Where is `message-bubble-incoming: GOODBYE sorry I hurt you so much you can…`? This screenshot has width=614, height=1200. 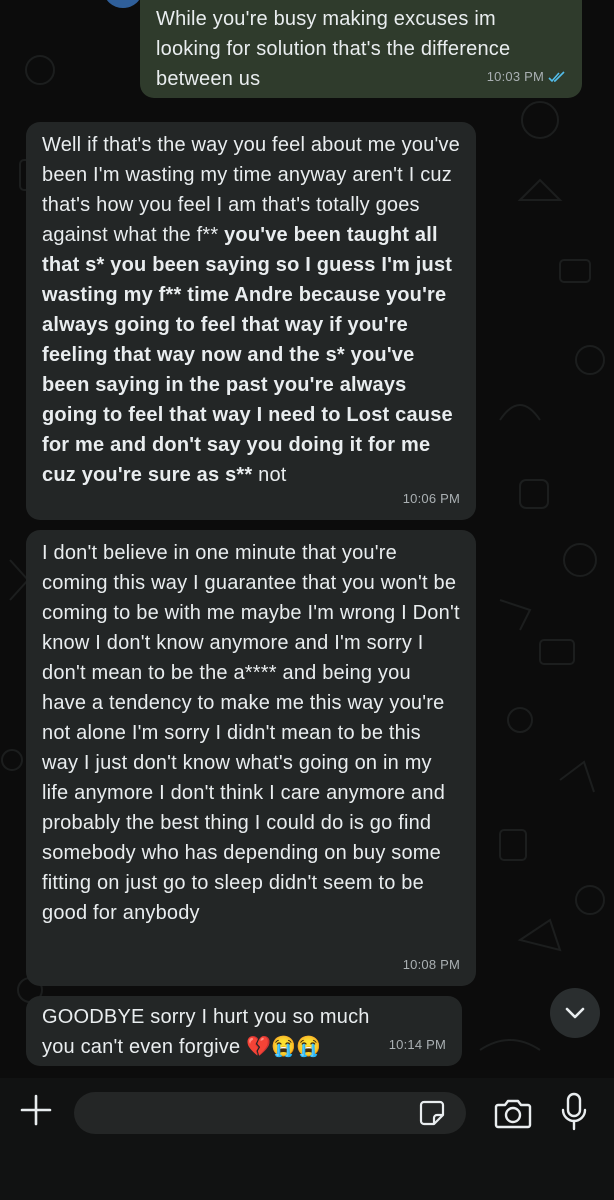
message-bubble-incoming: GOODBYE sorry I hurt you so much you can… is located at coordinates (244, 1031).